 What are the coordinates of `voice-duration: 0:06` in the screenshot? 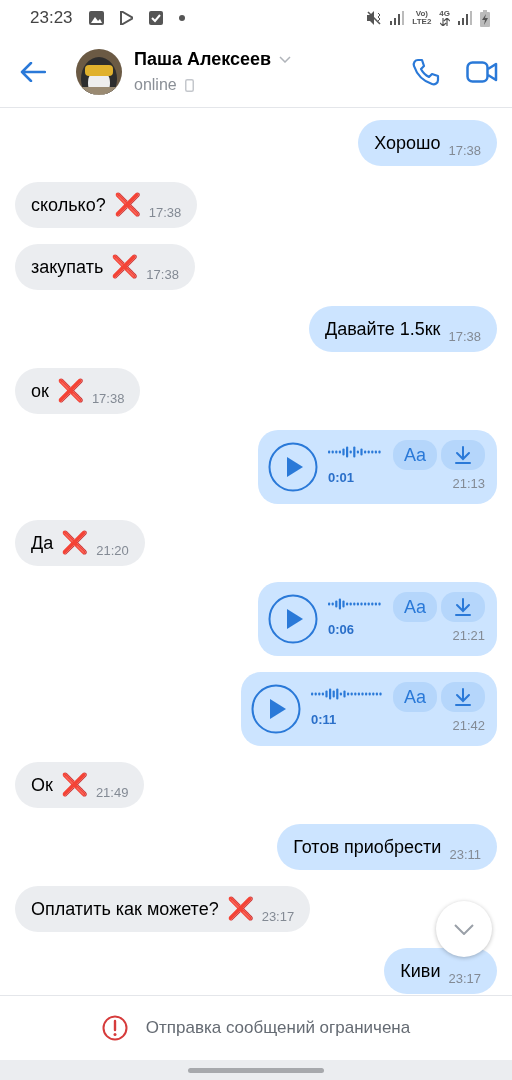 It's located at (342, 630).